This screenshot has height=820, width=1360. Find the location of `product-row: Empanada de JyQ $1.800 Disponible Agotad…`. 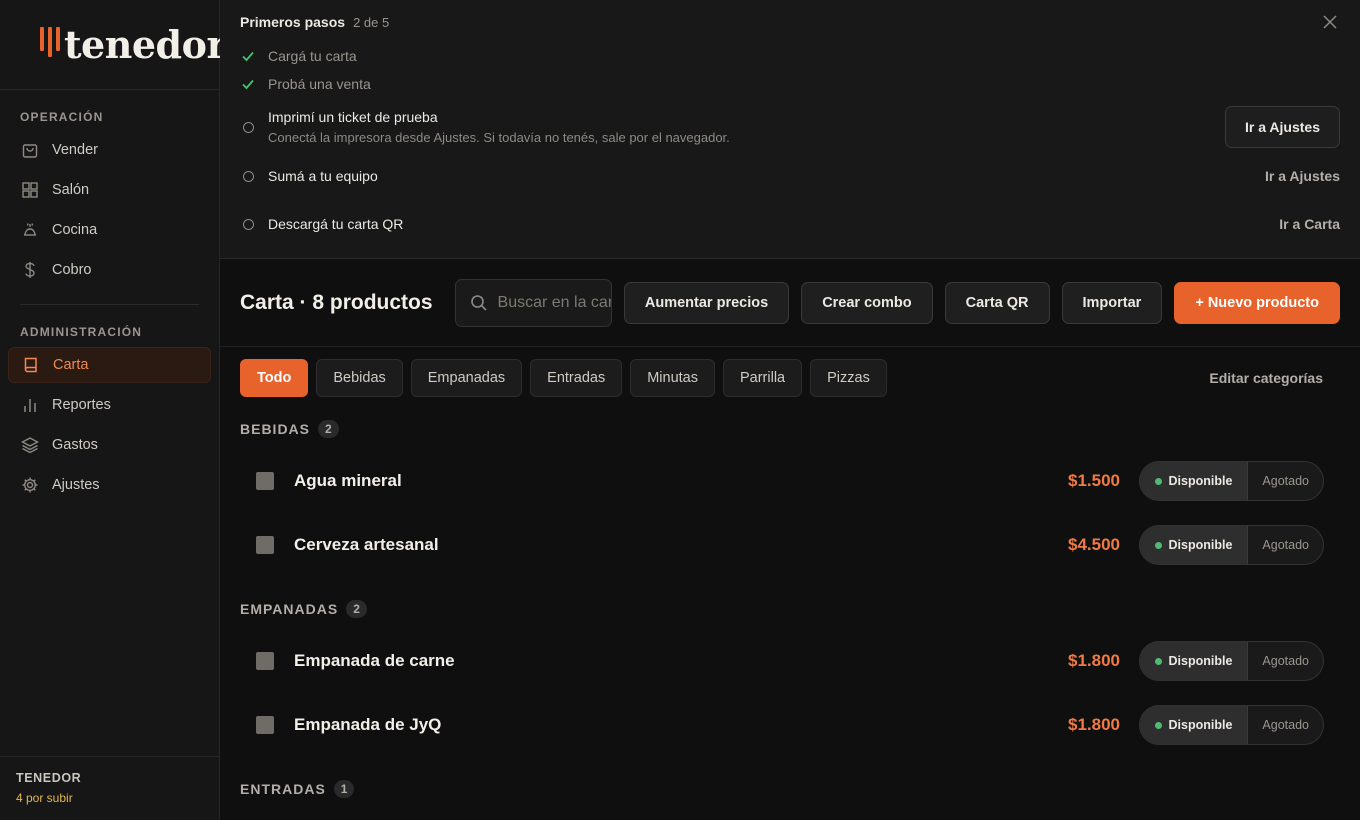

product-row: Empanada de JyQ $1.800 Disponible Agotad… is located at coordinates (790, 725).